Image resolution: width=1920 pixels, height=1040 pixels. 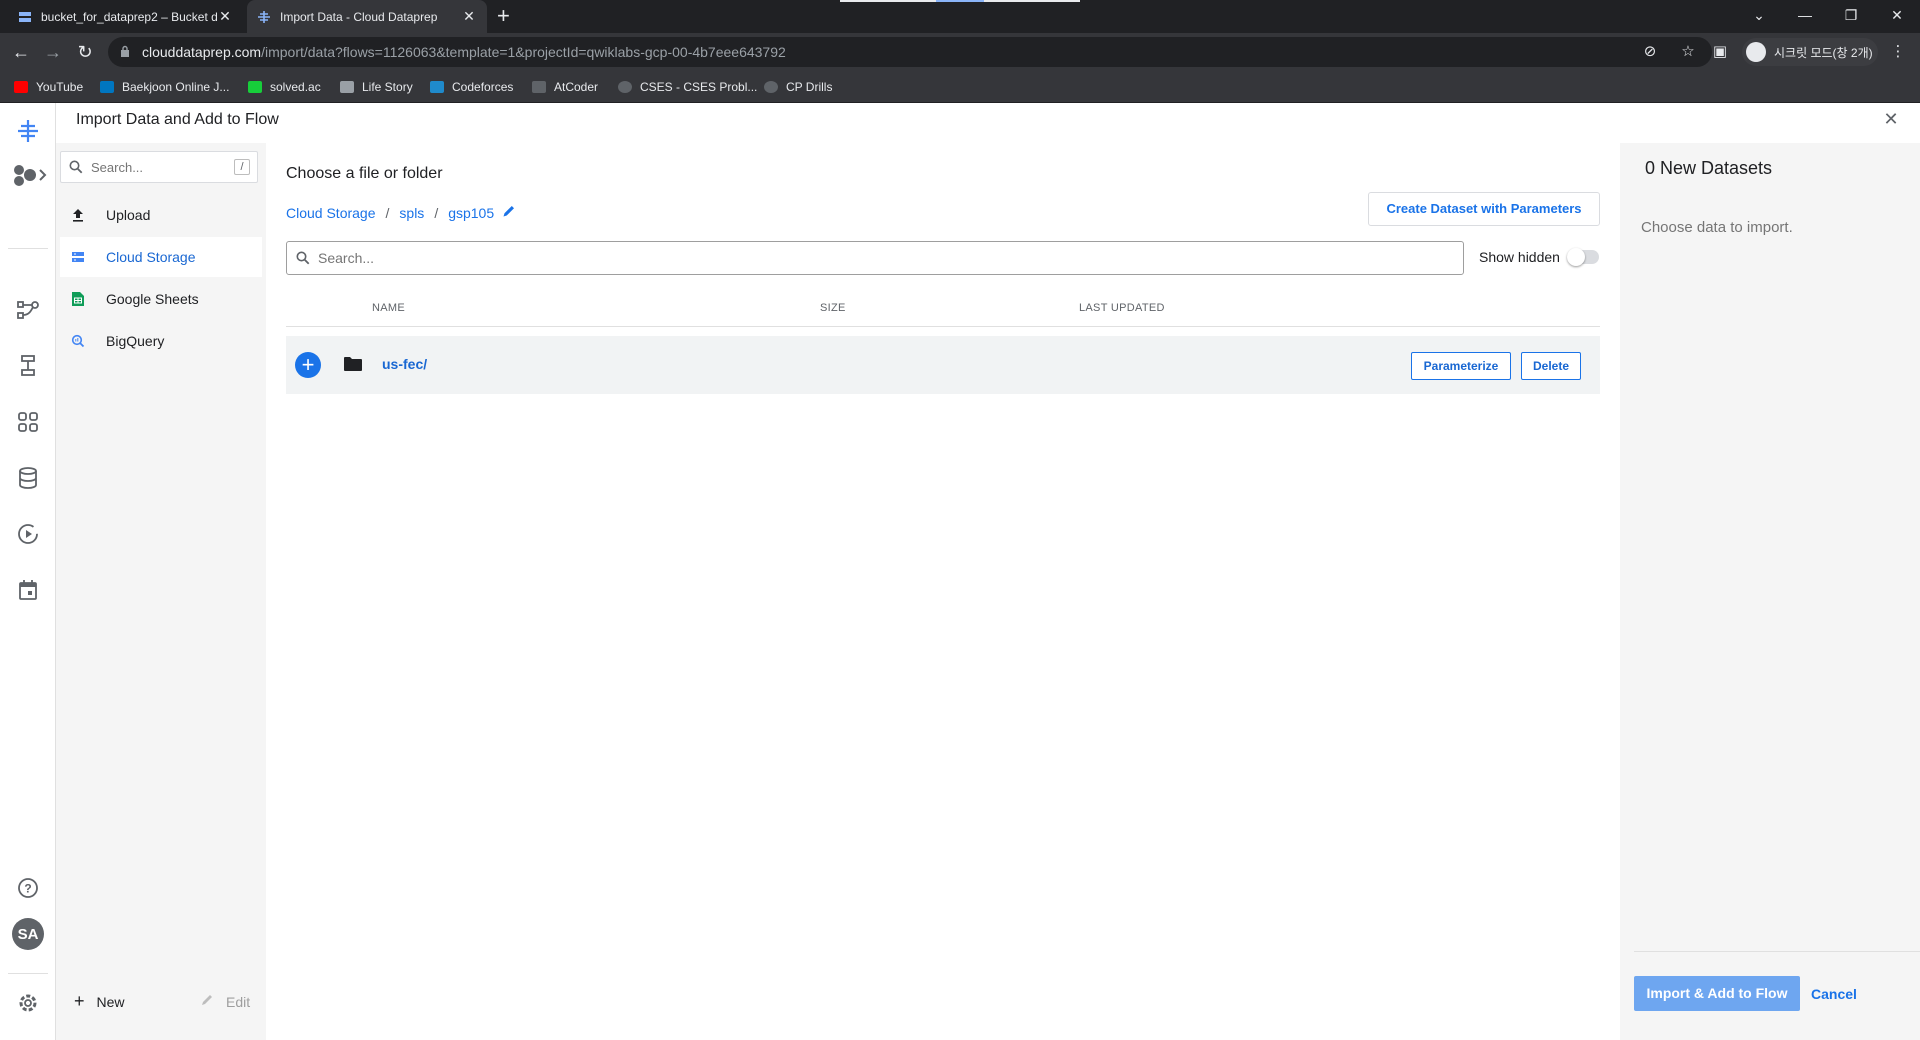 What do you see at coordinates (883, 258) in the screenshot?
I see `file-search-input` at bounding box center [883, 258].